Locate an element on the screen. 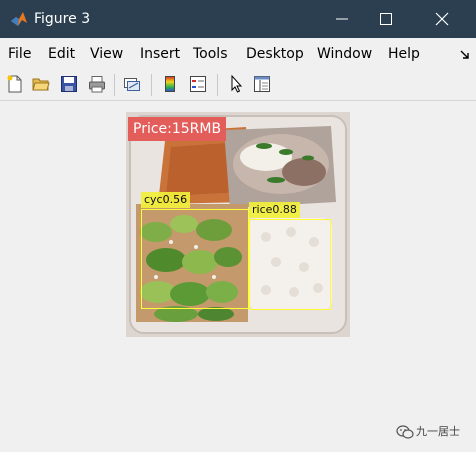 This screenshot has height=452, width=476. property-inspector-icon is located at coordinates (262, 84).